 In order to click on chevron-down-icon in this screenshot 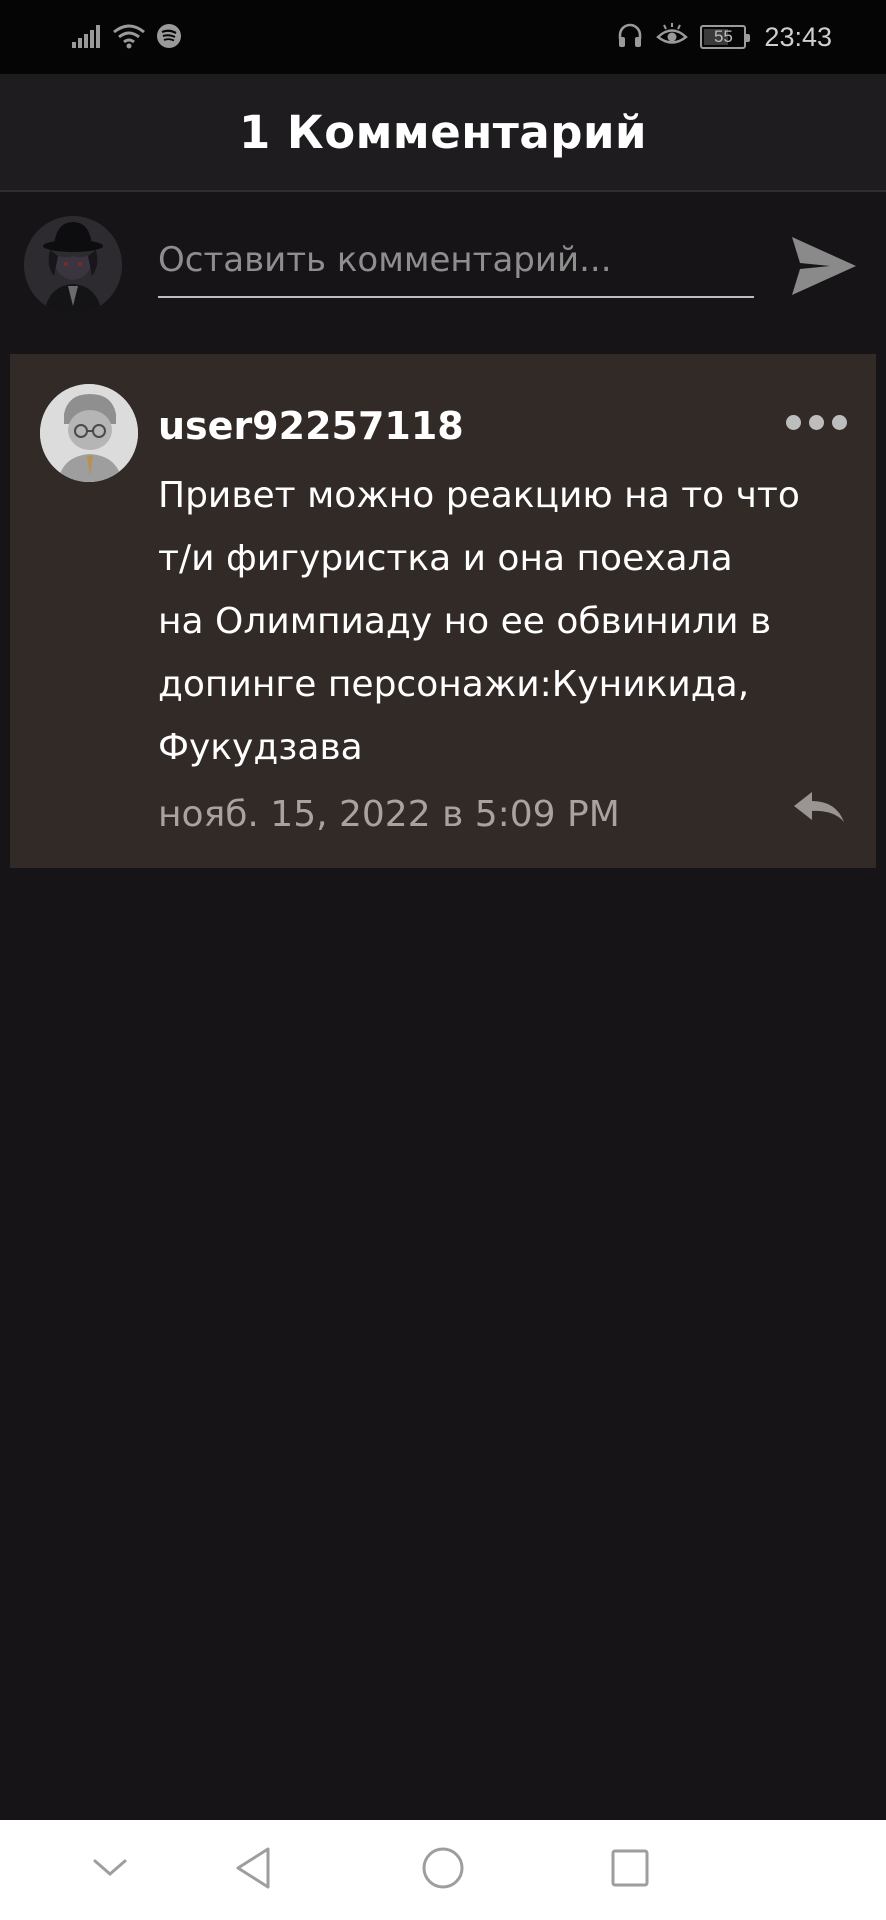, I will do `click(110, 1870)`.